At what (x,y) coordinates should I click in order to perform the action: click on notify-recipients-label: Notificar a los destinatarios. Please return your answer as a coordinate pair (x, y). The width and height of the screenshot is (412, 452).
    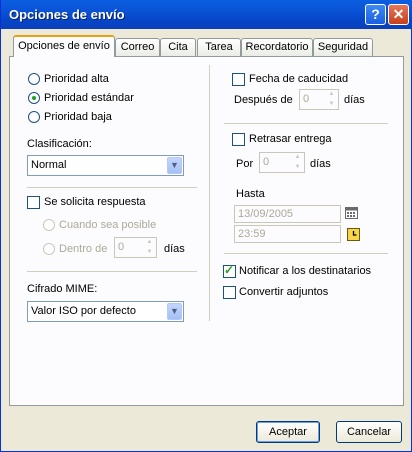
    Looking at the image, I should click on (305, 271).